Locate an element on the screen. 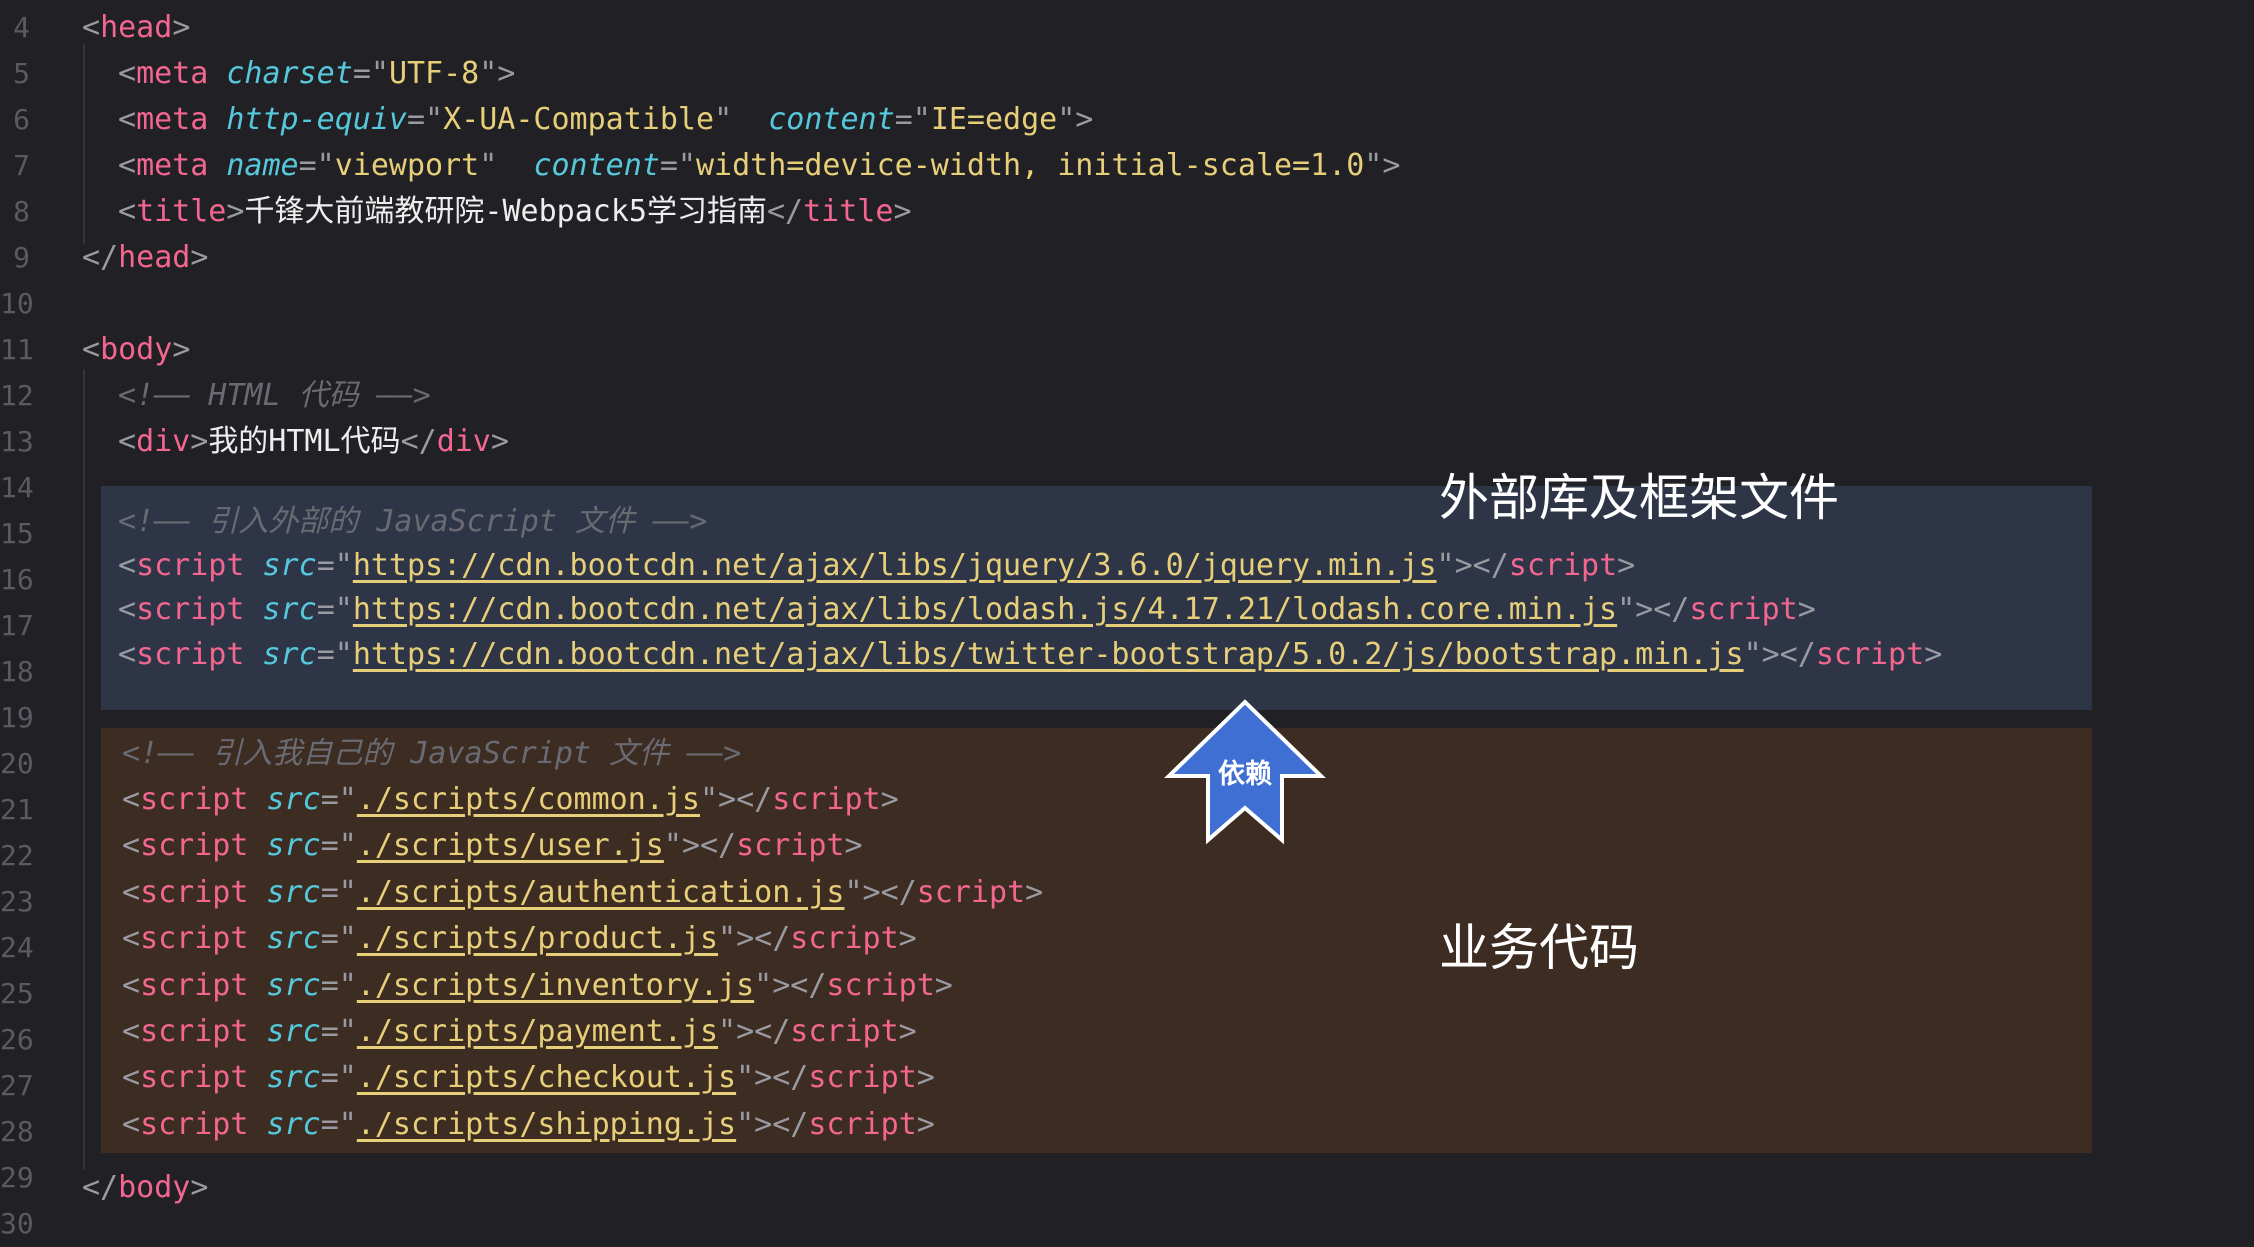  attr-value: UTF-8 is located at coordinates (434, 73).